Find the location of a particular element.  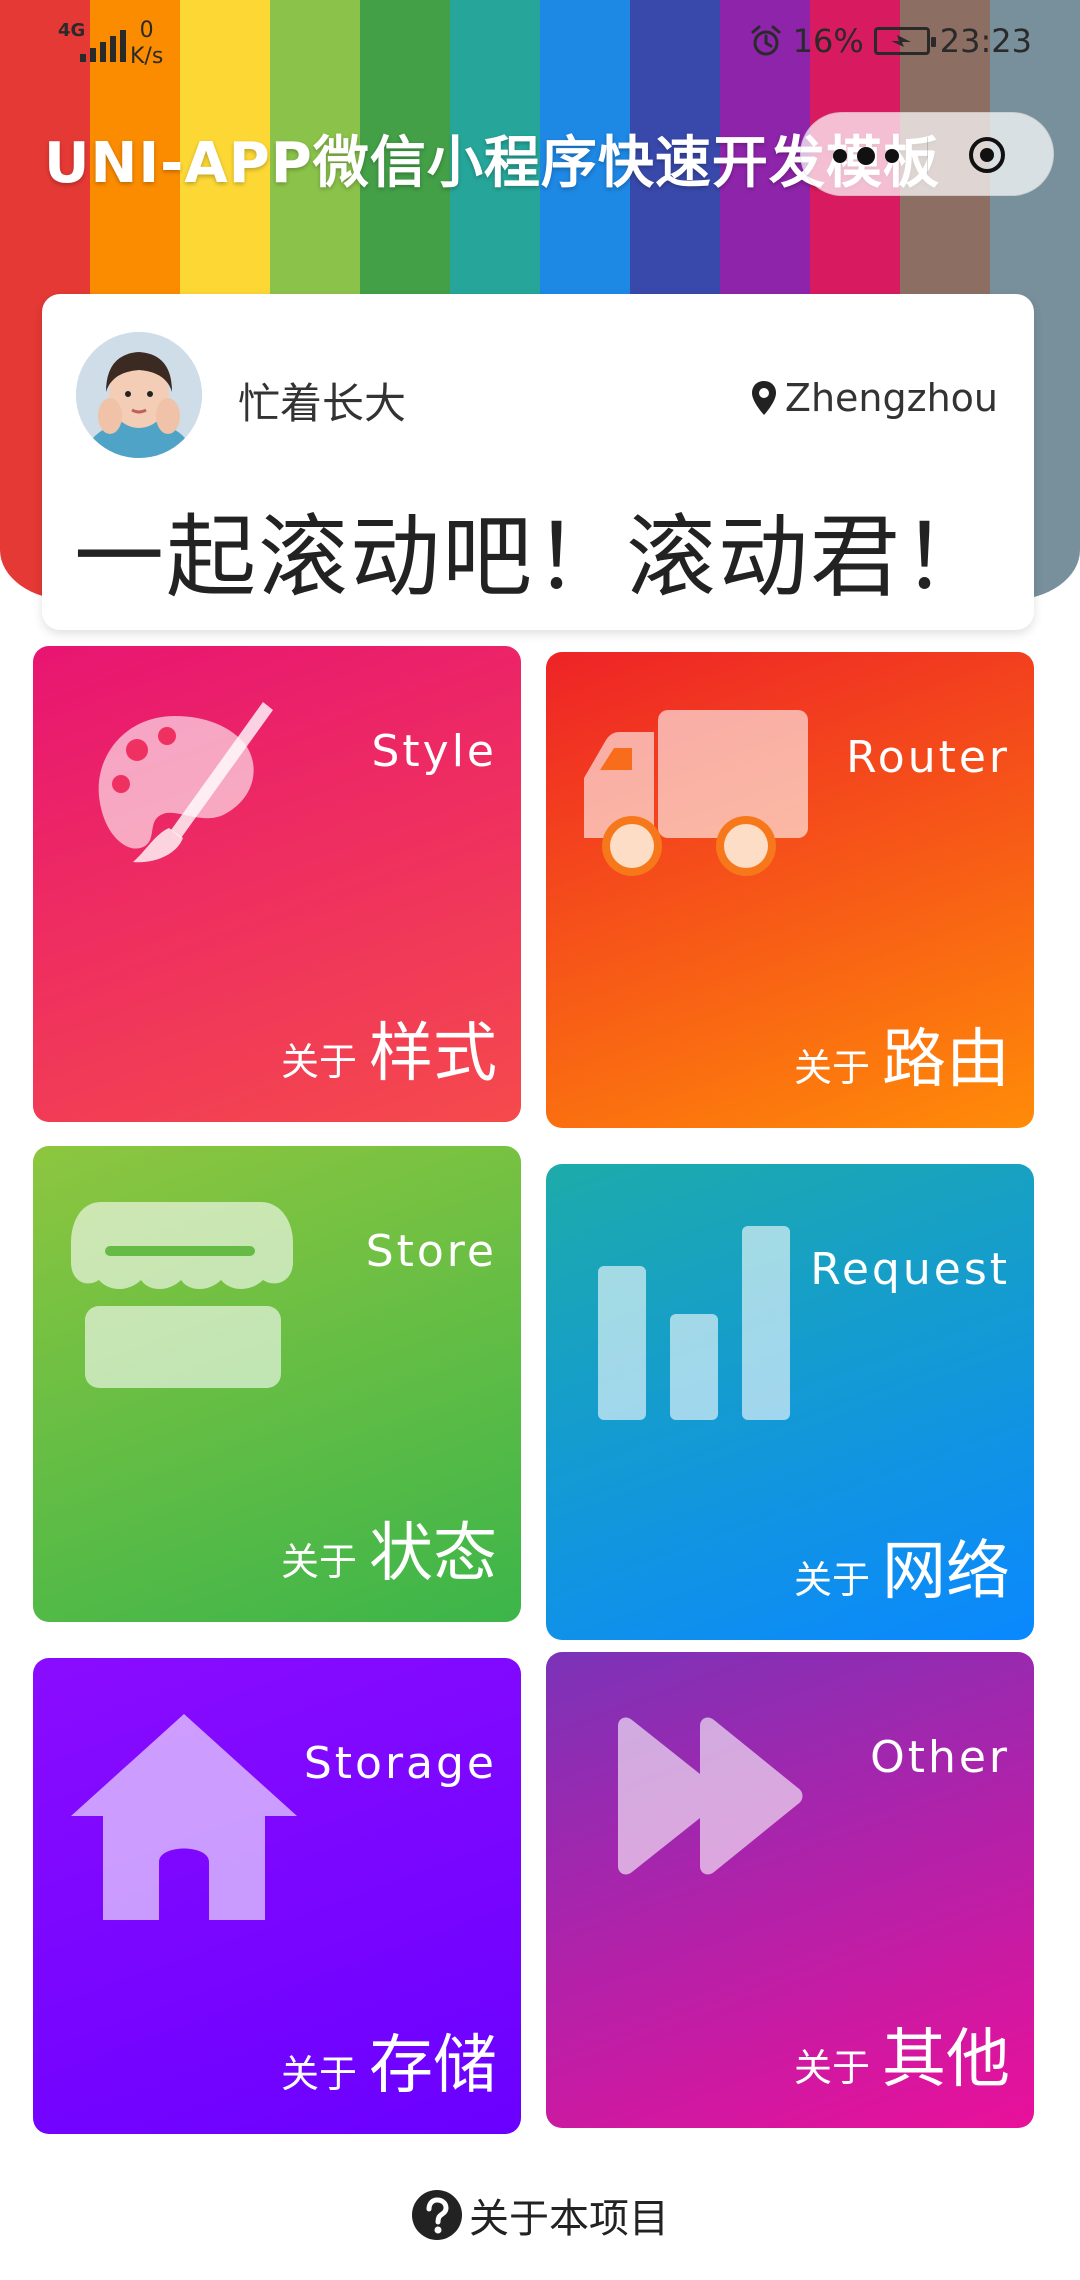

location-pin-icon is located at coordinates (763, 398).